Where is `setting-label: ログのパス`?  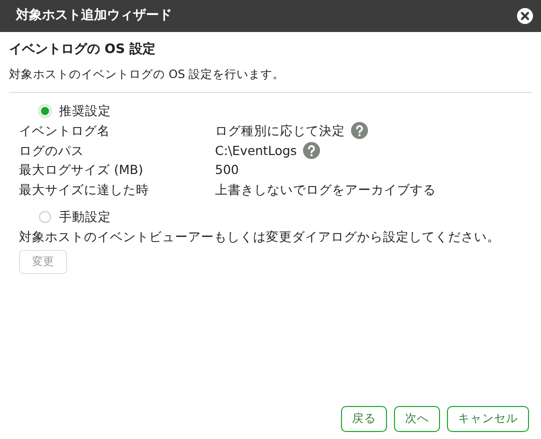
setting-label: ログのパス is located at coordinates (52, 151).